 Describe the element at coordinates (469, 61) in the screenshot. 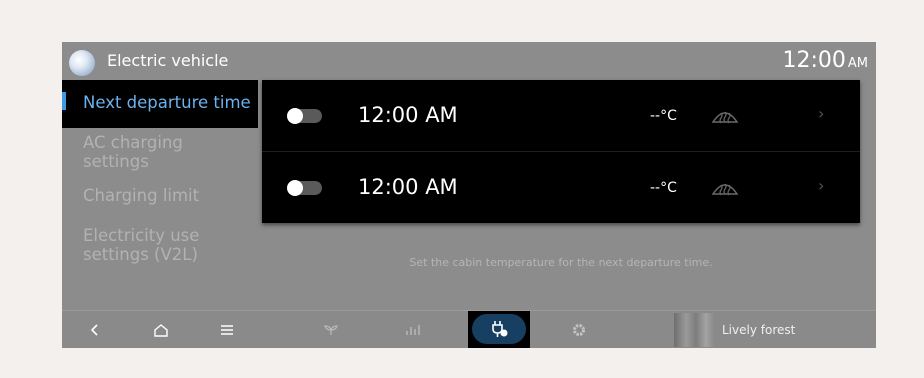

I see `header-bar: Electric vehicle 12:00 AM` at that location.